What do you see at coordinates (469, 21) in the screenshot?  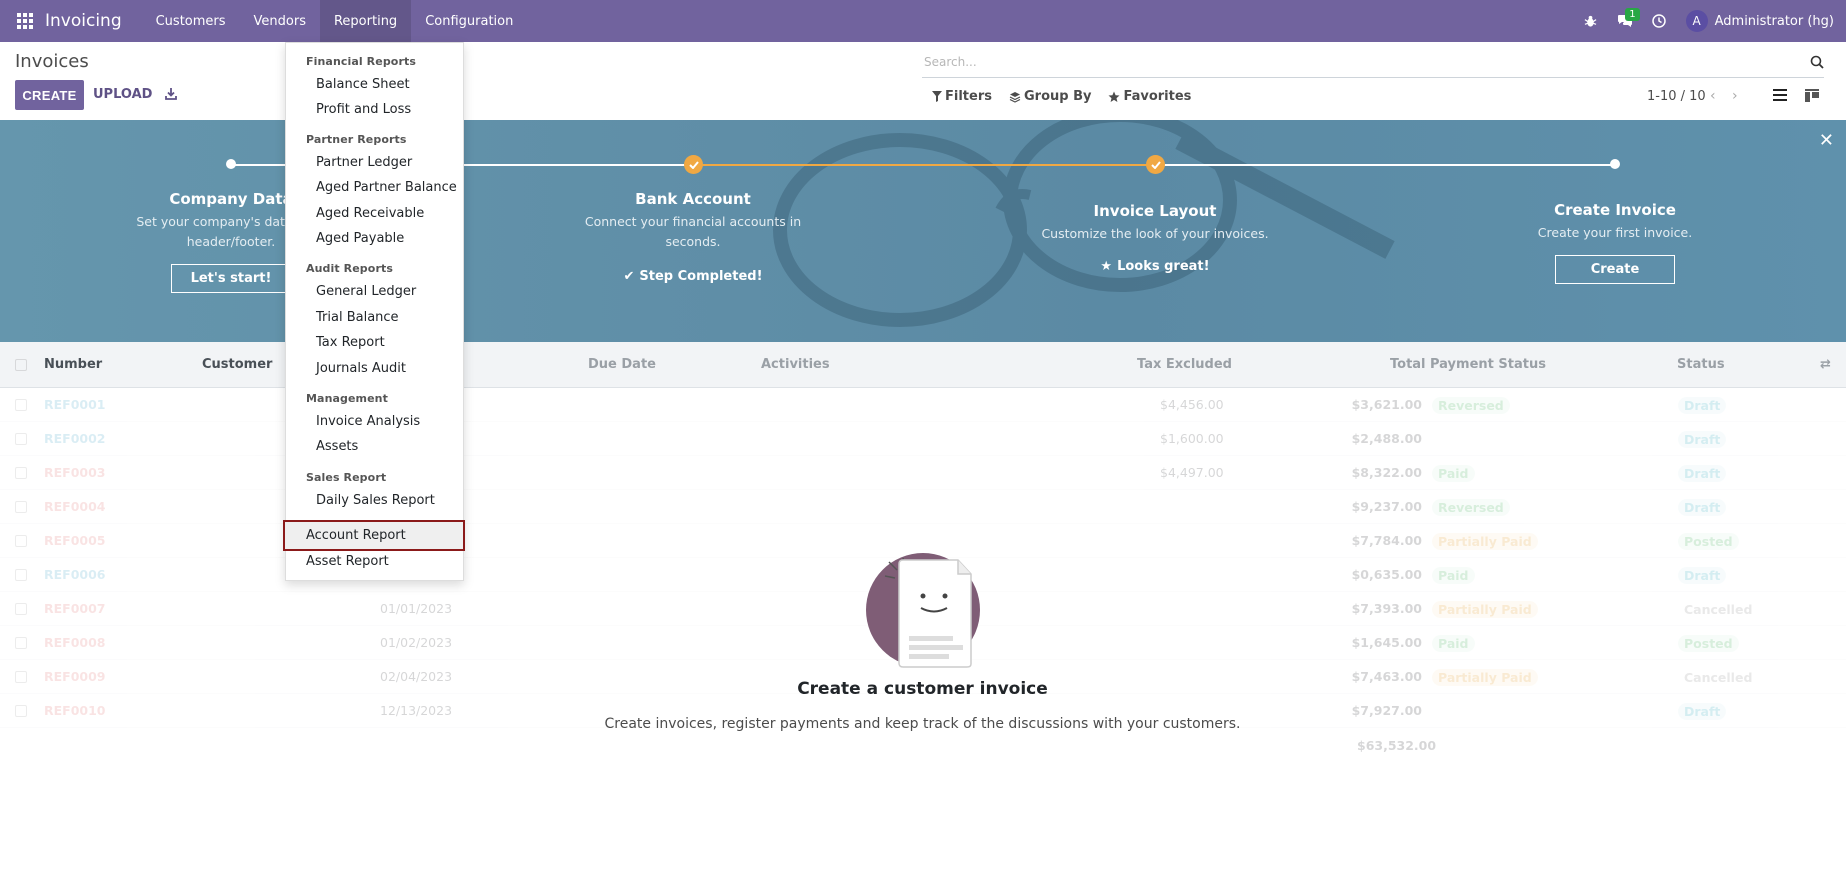 I see `menu-configuration: Configuration` at bounding box center [469, 21].